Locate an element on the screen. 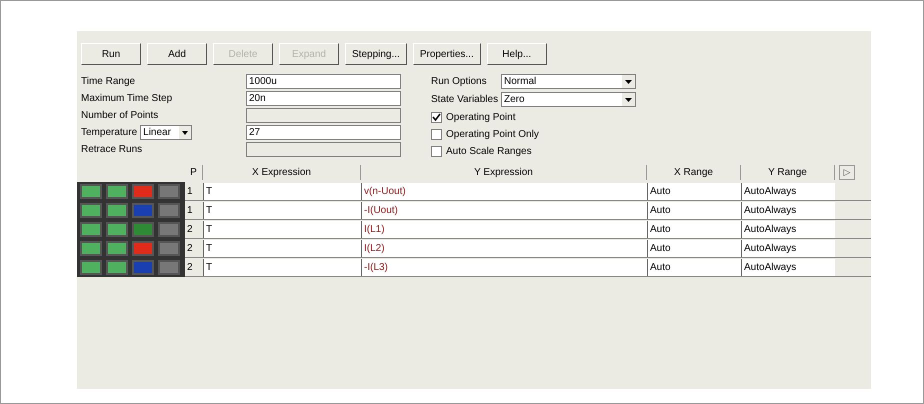 This screenshot has width=924, height=404. checkbox-label: Operating Point is located at coordinates (481, 117).